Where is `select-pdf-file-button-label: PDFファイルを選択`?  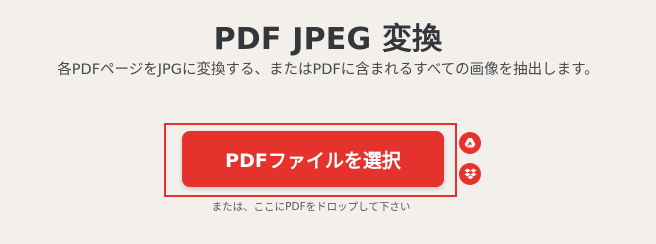 select-pdf-file-button-label: PDFファイルを選択 is located at coordinates (313, 160).